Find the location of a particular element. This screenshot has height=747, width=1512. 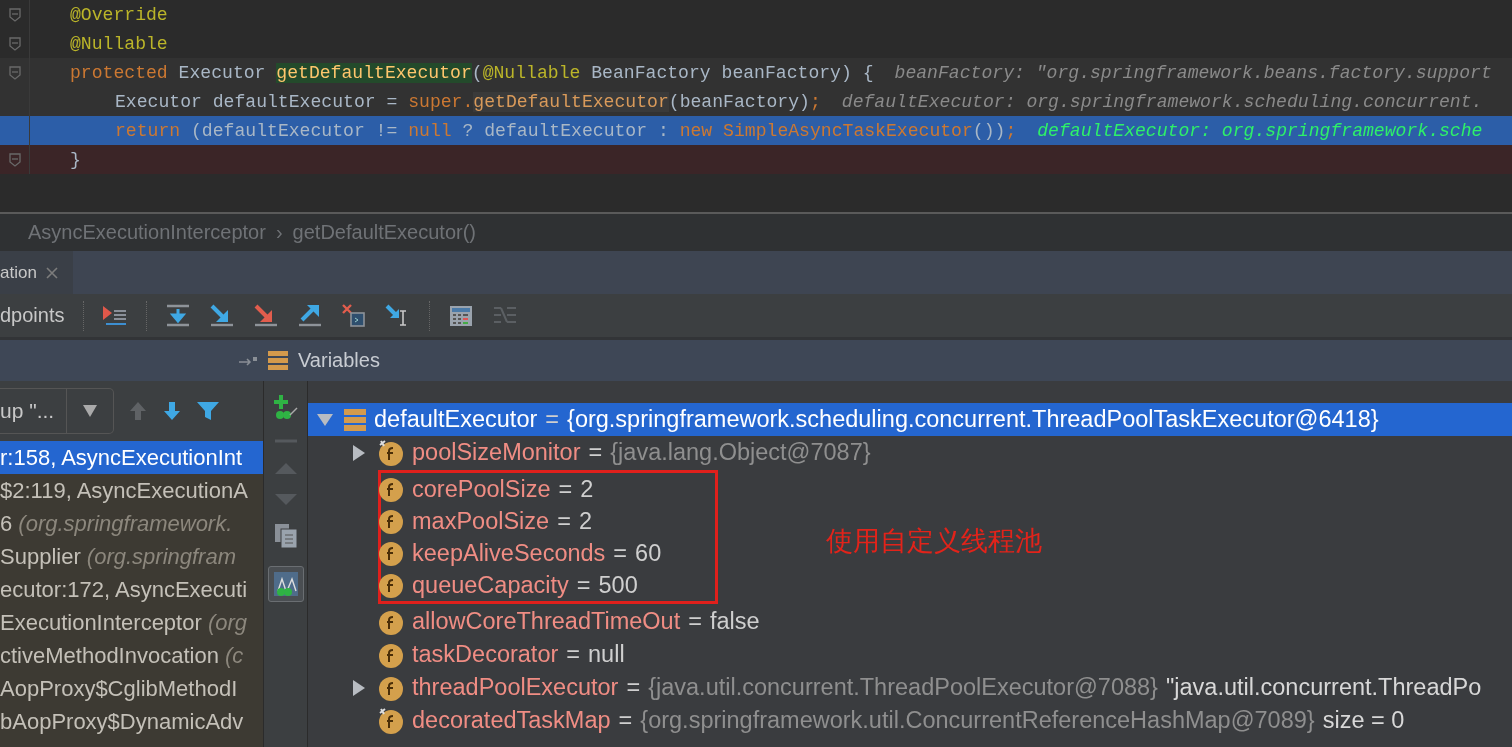

stack-frame: bAopProxy$DynamicAdv is located at coordinates (131, 721).